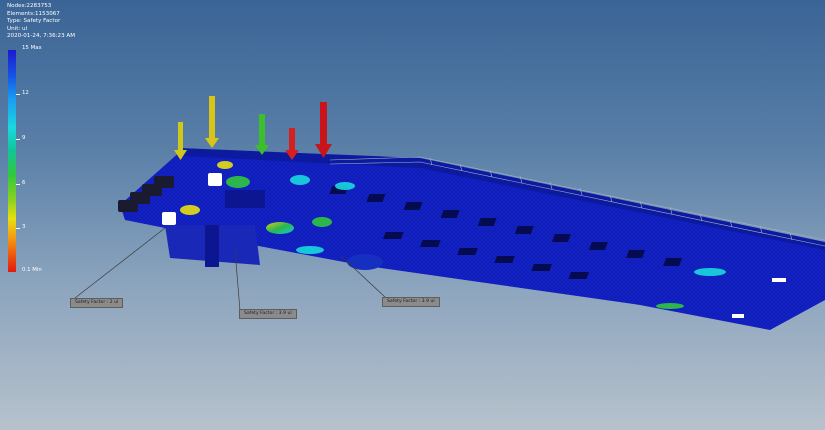 The height and width of the screenshot is (430, 825). I want to click on probe-callout: Safety Factor : 2 ul, so click(97, 303).